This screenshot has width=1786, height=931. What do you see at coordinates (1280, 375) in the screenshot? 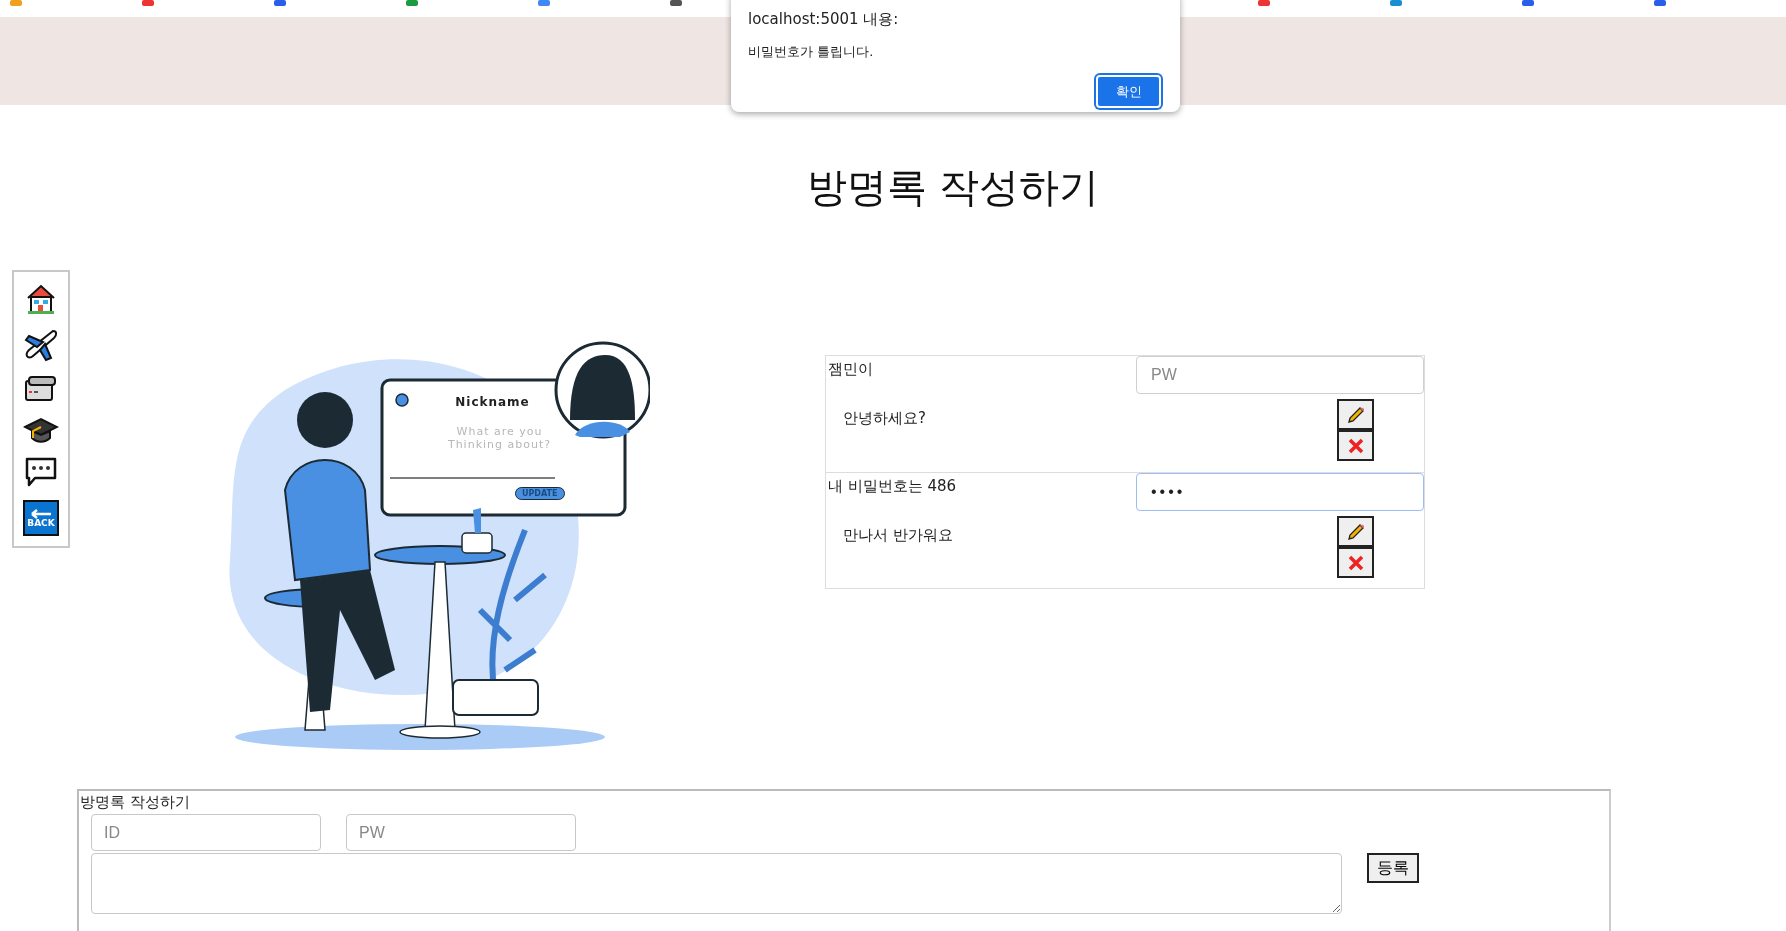
I see `password-field: PW` at bounding box center [1280, 375].